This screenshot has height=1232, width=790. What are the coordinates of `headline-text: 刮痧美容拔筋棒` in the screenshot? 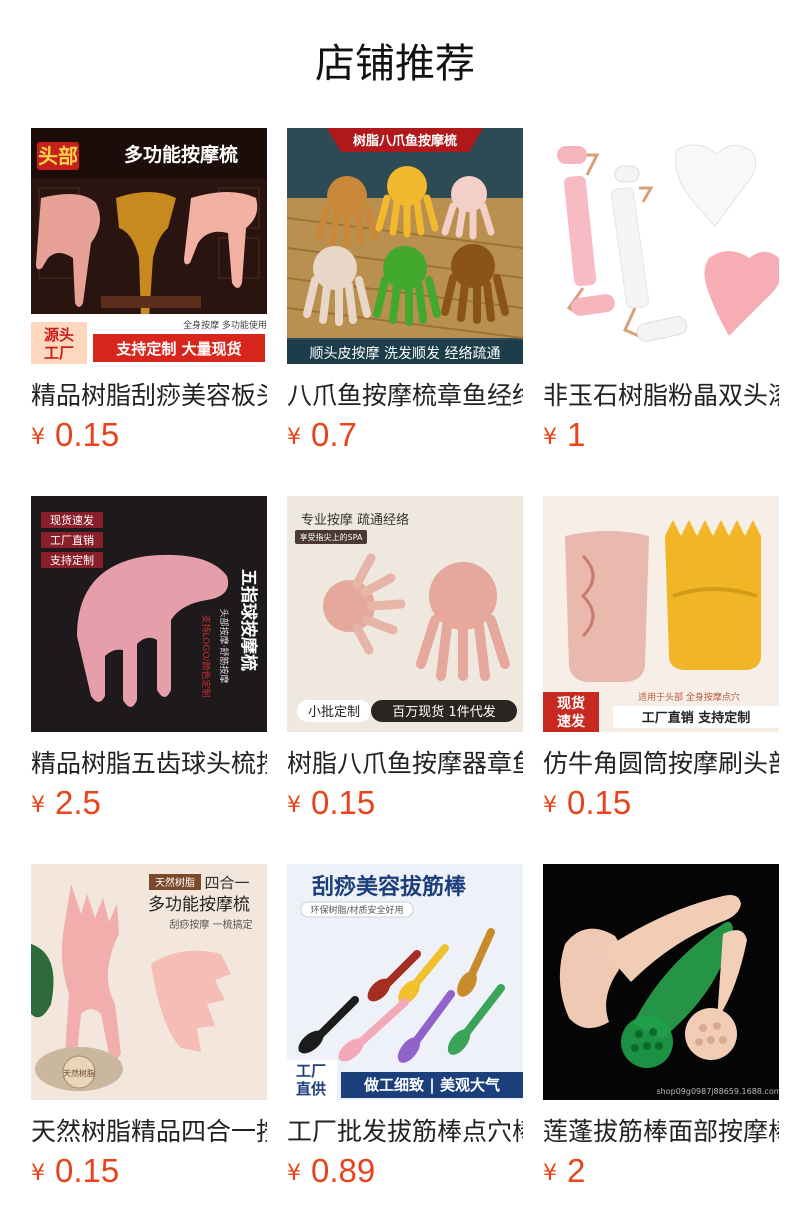 It's located at (389, 887).